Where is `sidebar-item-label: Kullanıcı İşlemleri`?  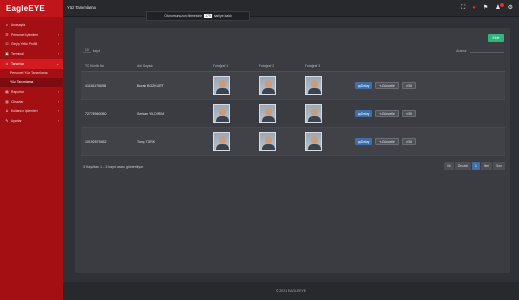
sidebar-item-label: Kullanıcı İşlemleri is located at coordinates (24, 111).